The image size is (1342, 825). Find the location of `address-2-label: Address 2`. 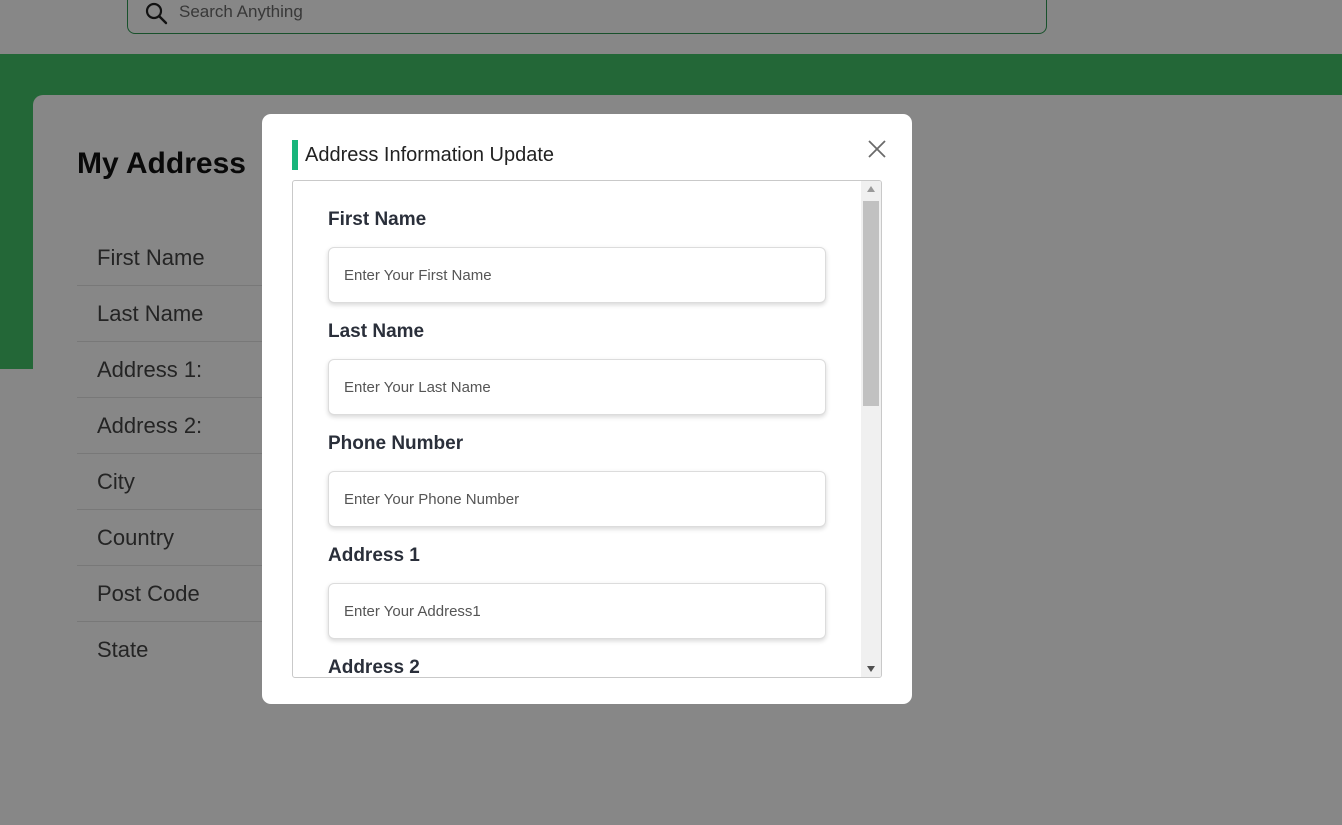

address-2-label: Address 2 is located at coordinates (374, 667).